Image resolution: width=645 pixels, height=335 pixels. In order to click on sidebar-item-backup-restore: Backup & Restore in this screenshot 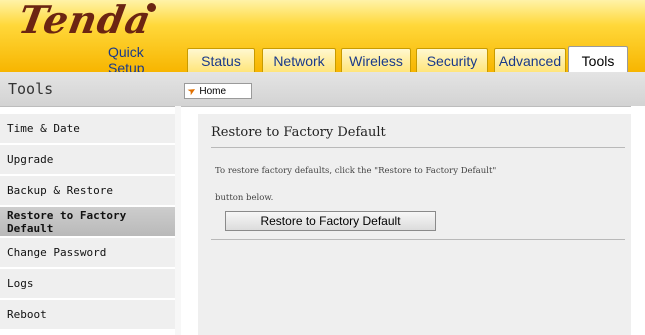, I will do `click(87, 191)`.